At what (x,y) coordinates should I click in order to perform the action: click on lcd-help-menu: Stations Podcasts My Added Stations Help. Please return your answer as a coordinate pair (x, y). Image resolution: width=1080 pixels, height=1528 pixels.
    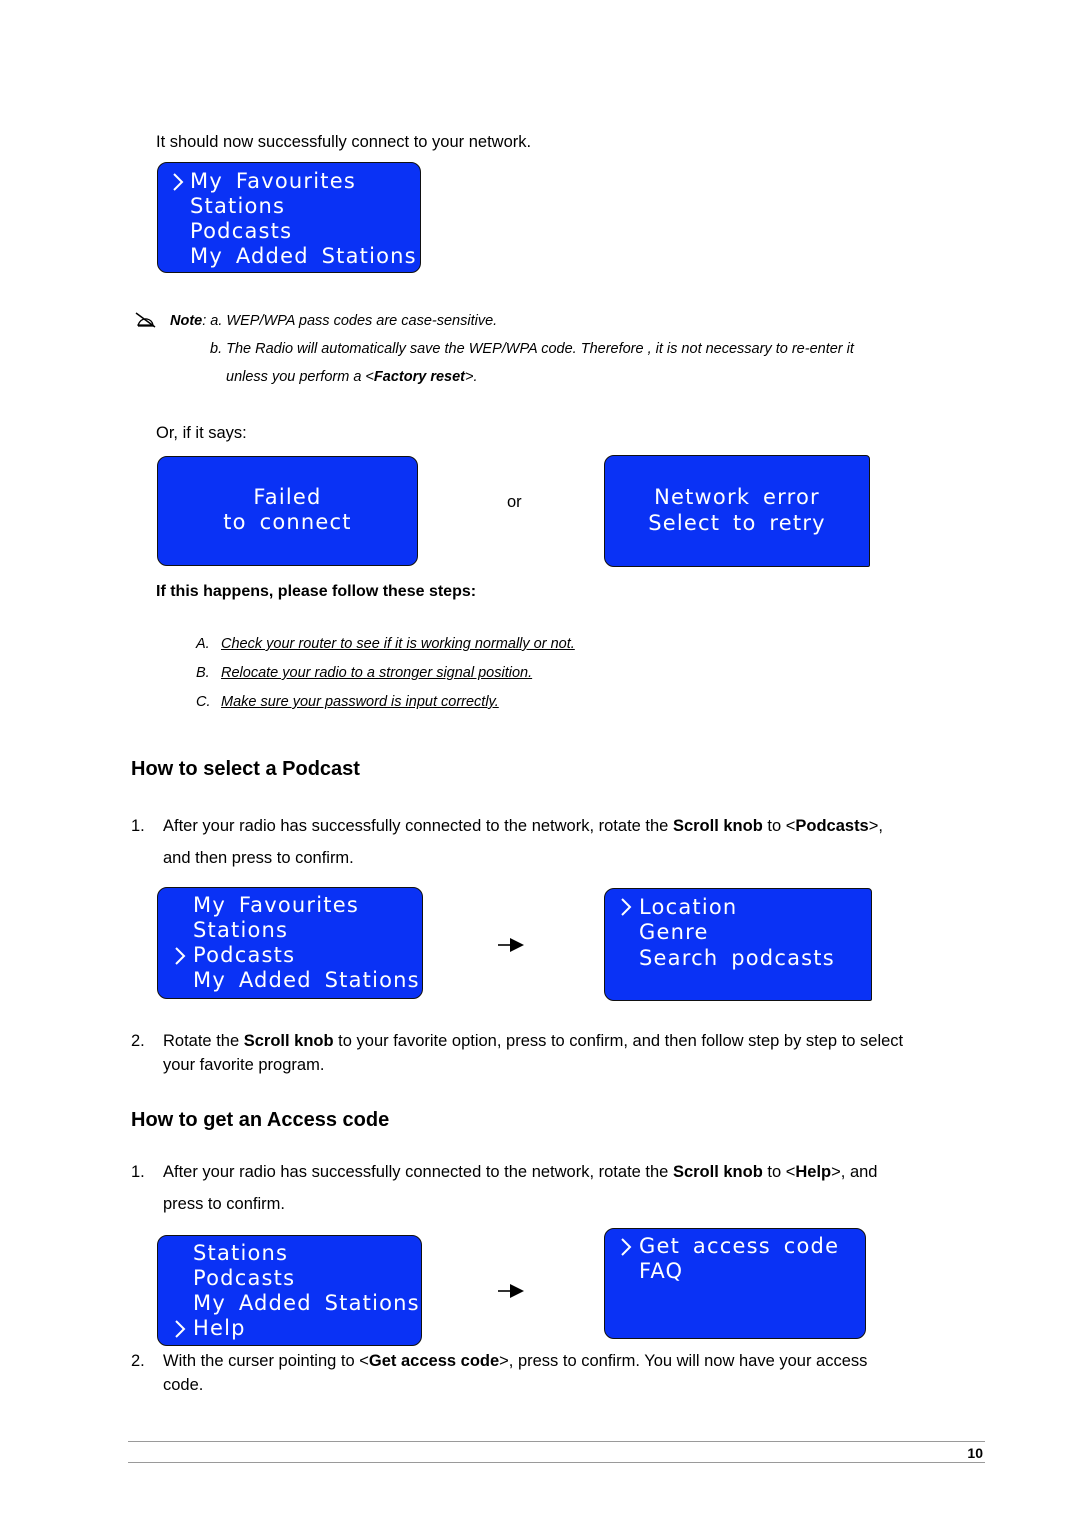
    Looking at the image, I should click on (289, 1290).